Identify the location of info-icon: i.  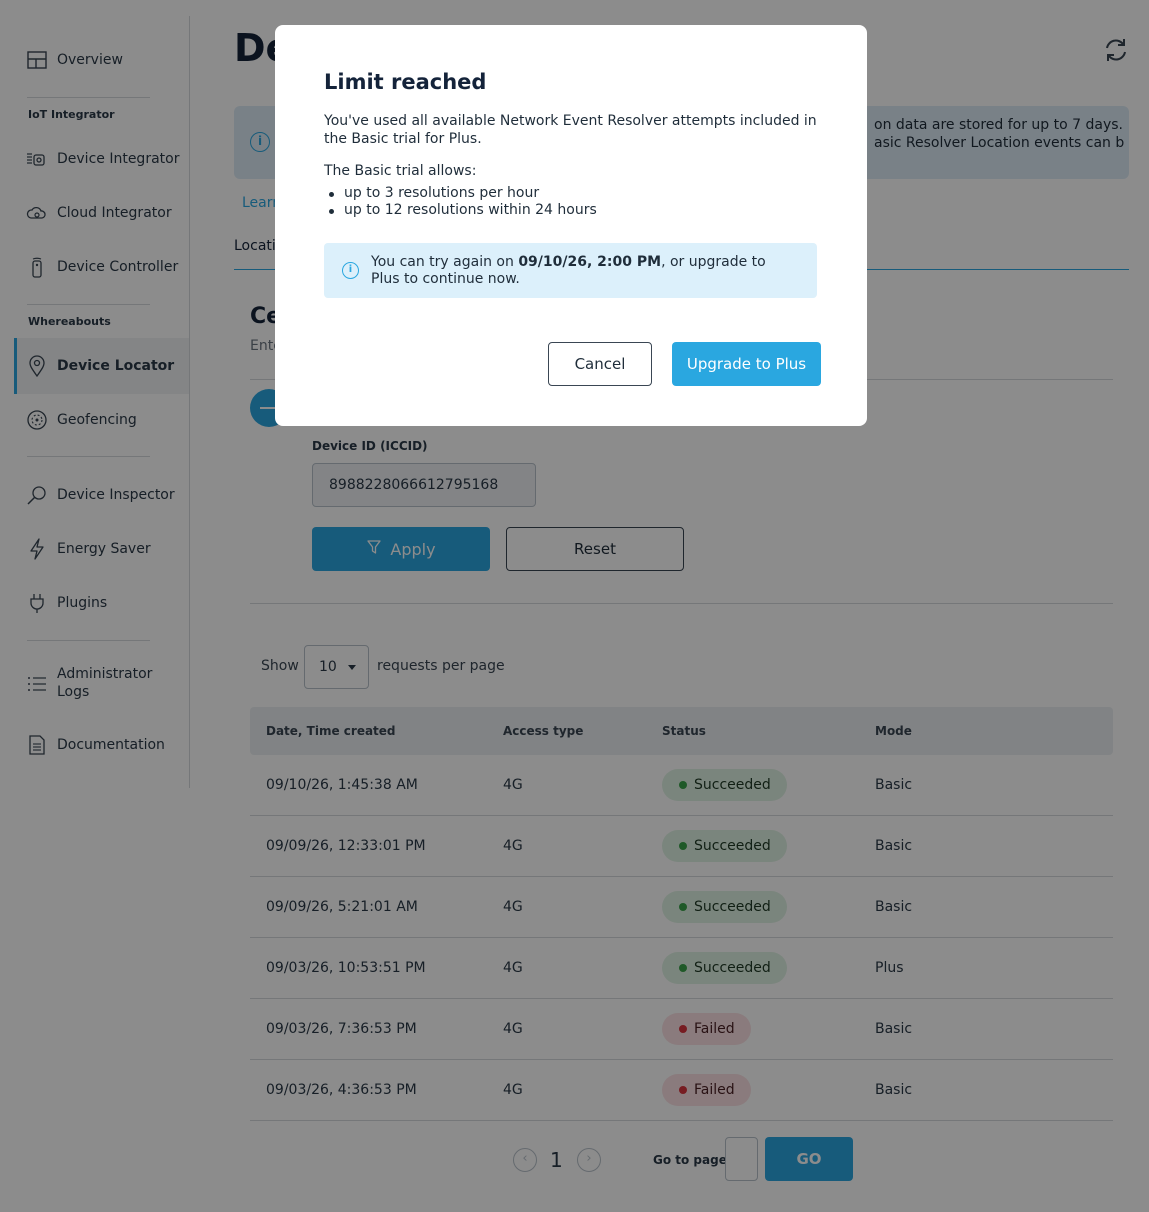
(350, 270).